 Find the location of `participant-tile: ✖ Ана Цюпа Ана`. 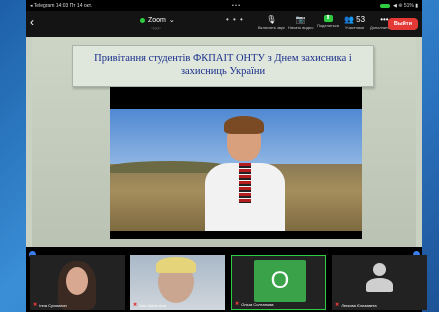

participant-tile: ✖ Ана Цюпа Ана is located at coordinates (177, 282).